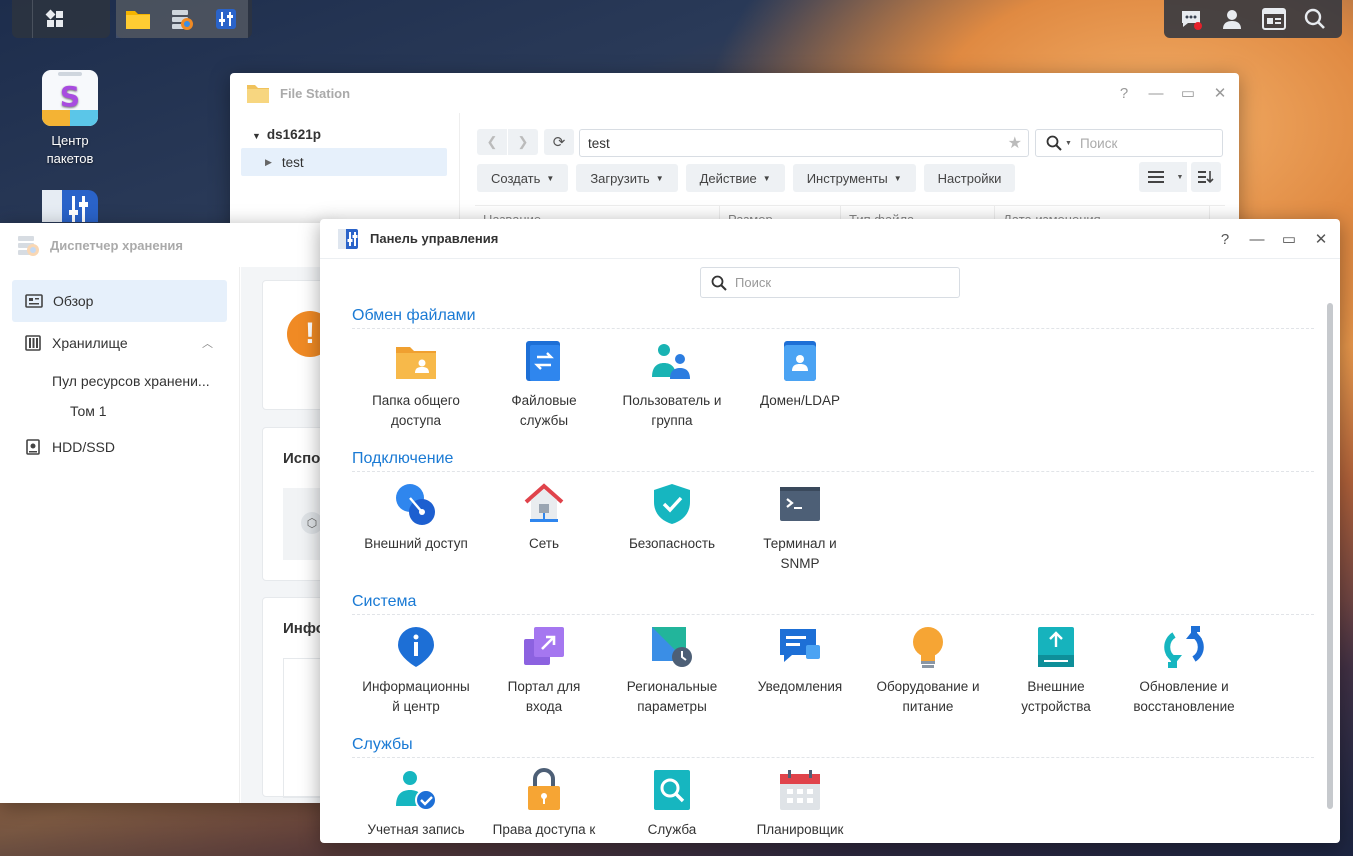 This screenshot has height=856, width=1353. Describe the element at coordinates (207, 343) in the screenshot. I see `chevron-up-icon: ︿` at that location.